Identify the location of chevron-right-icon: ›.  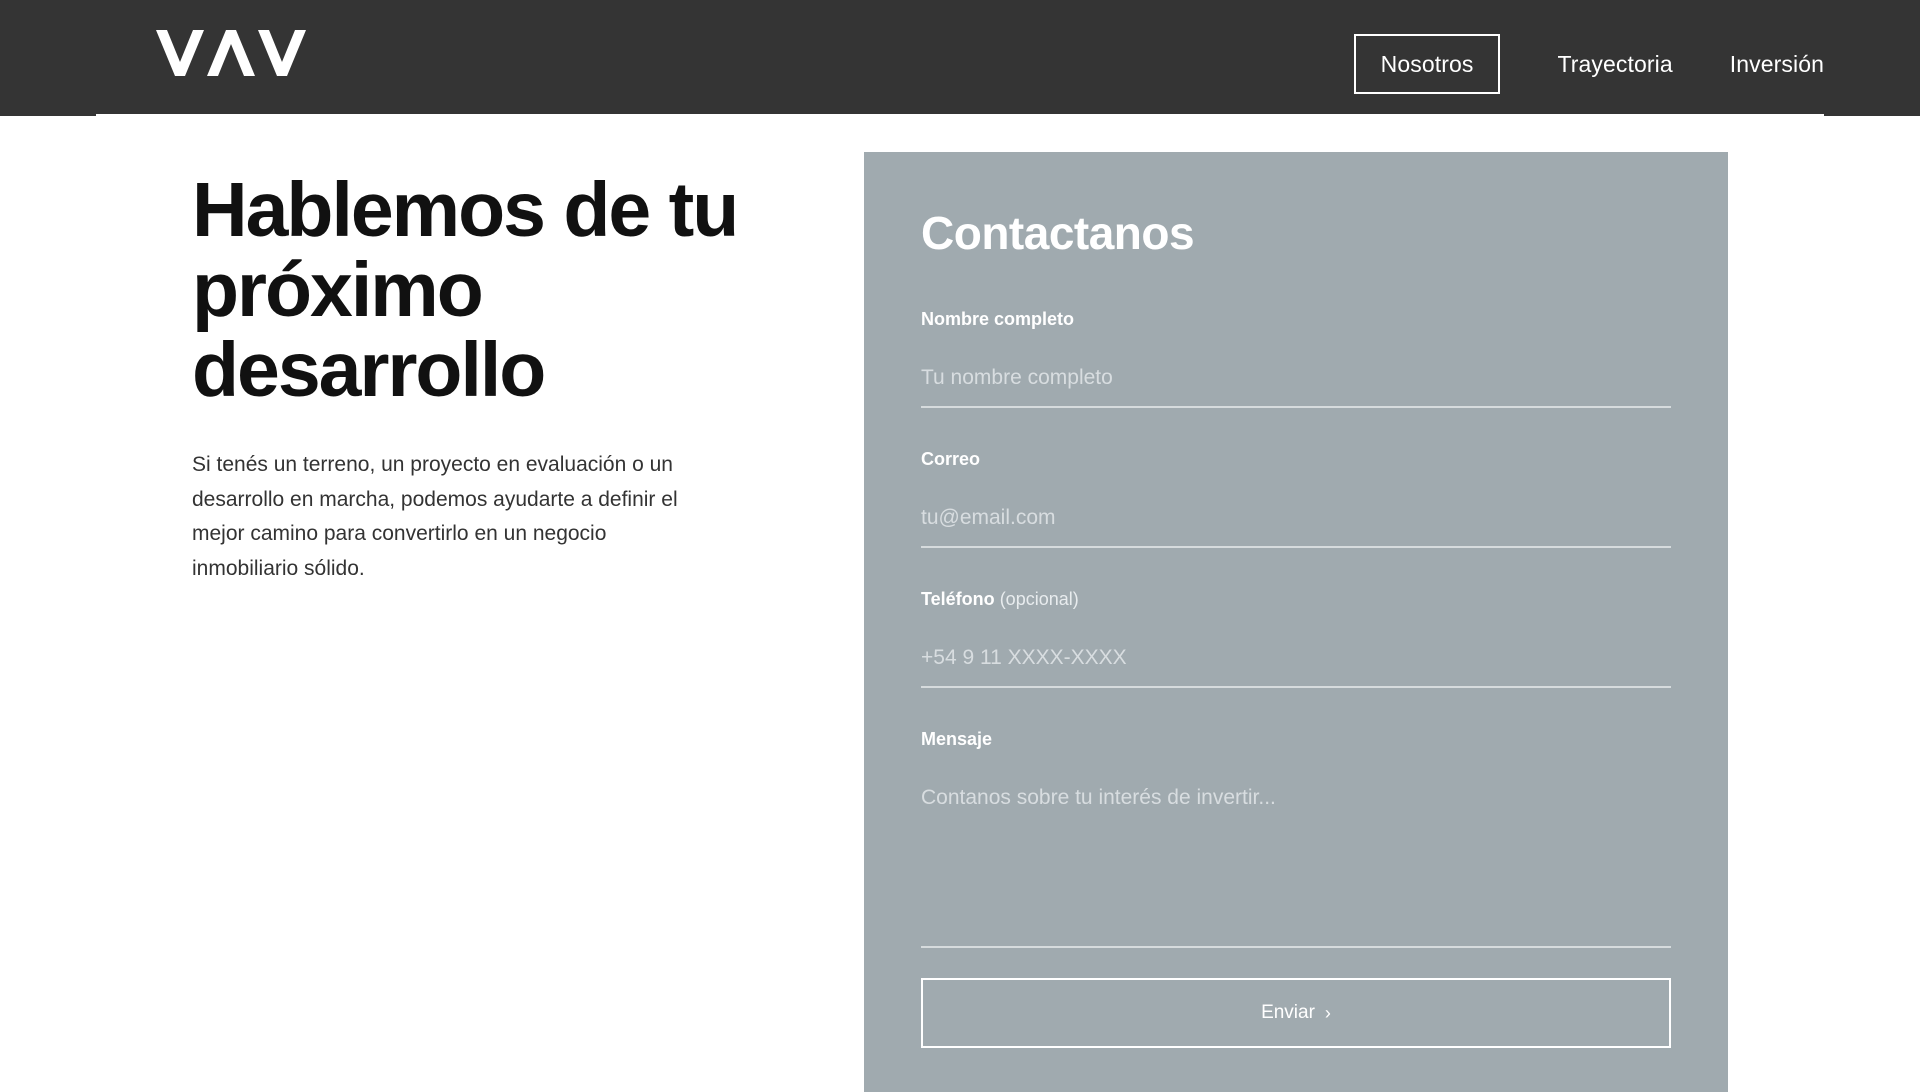
(1327, 1012).